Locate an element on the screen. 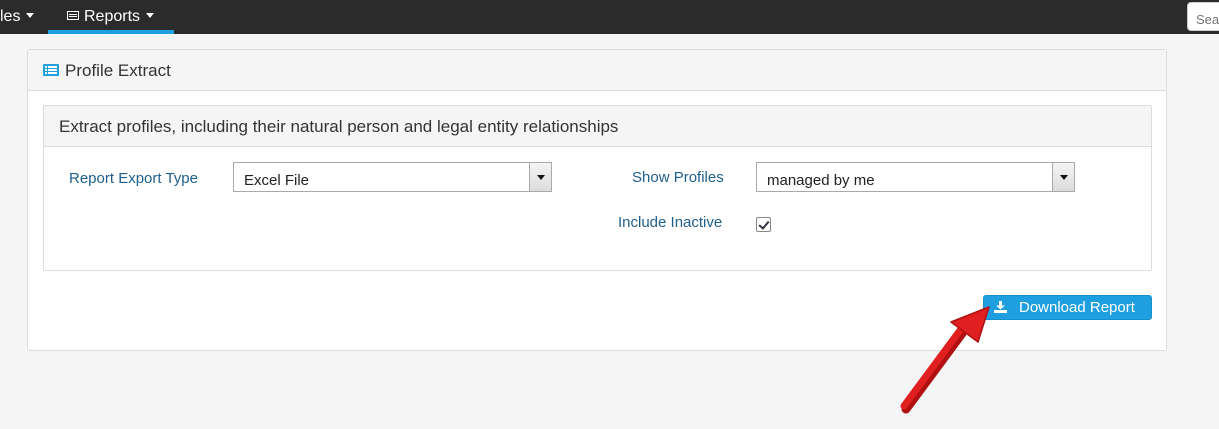  nav-reports-menu: Reports is located at coordinates (111, 17).